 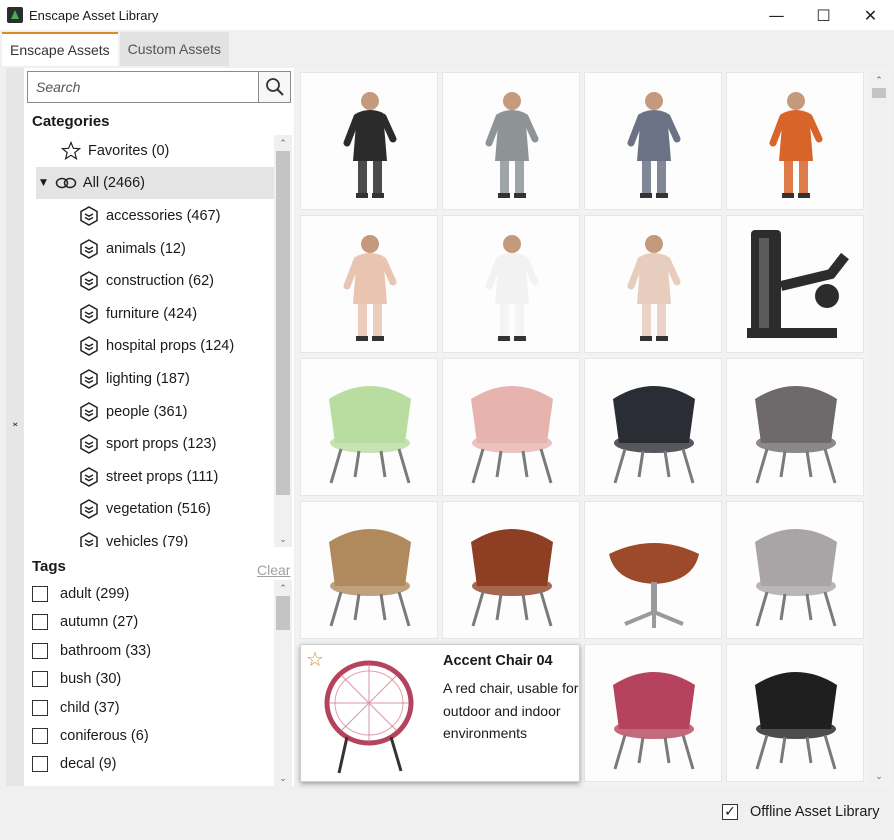 I want to click on maximize-button: ☐, so click(x=823, y=15).